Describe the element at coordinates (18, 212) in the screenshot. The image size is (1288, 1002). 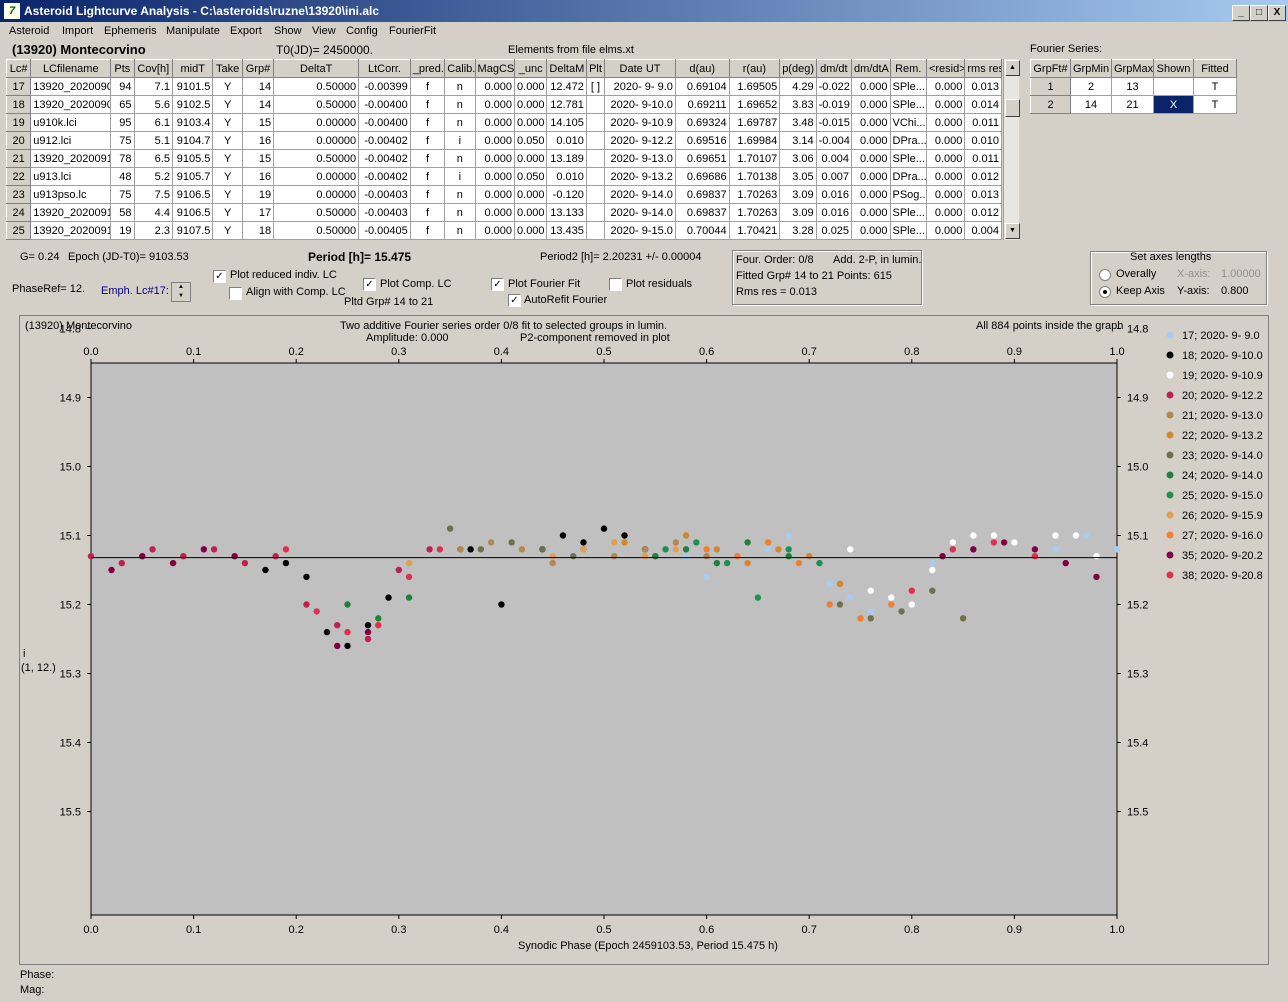
I see `table-cell: 24` at that location.